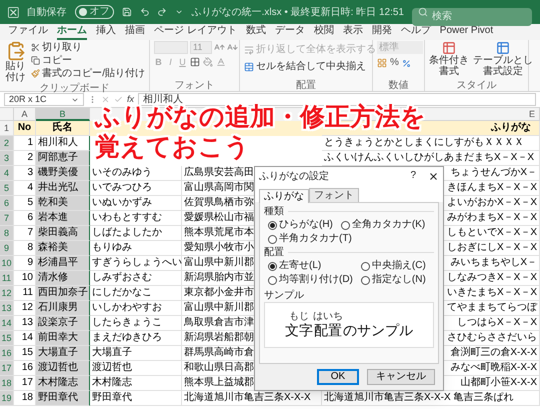 This screenshot has width=540, height=409. I want to click on font-name-field, so click(171, 47).